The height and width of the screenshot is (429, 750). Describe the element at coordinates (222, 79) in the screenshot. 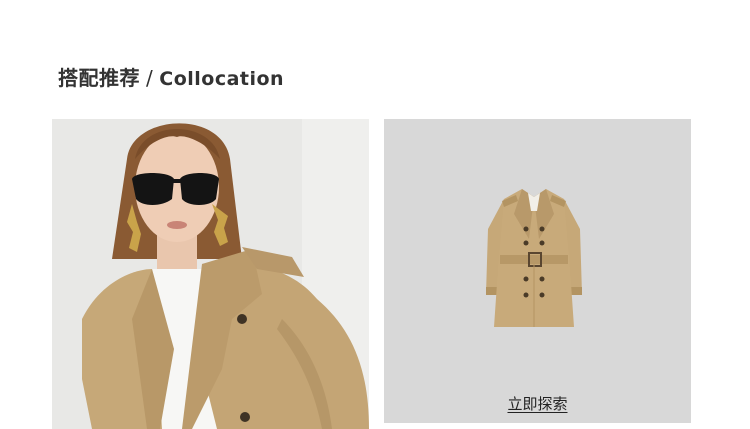

I see `section-title-en: Collocation` at that location.